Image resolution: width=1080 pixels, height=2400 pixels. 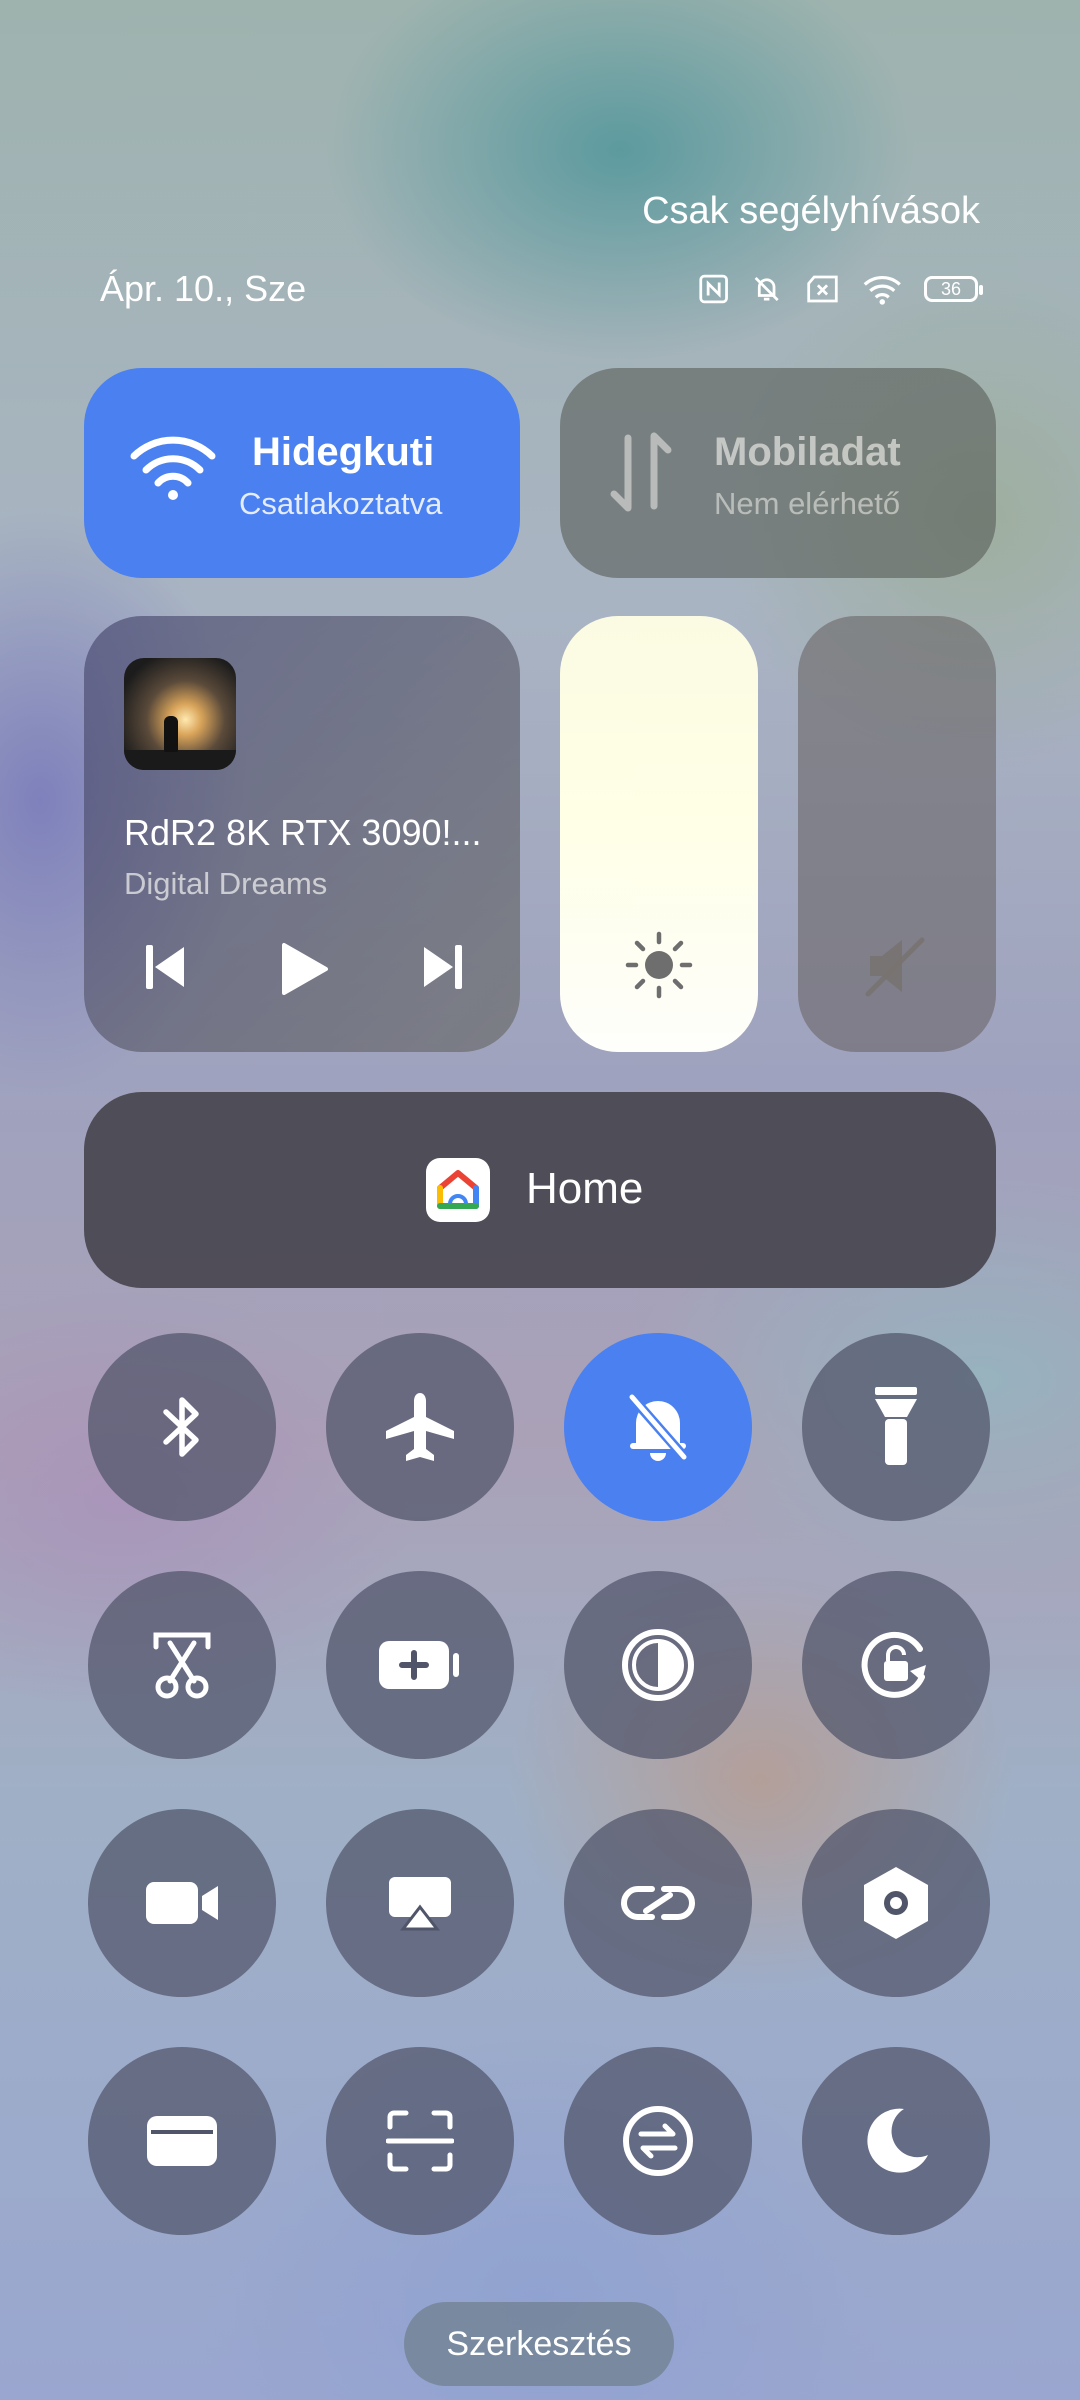 I want to click on volume-slider, so click(x=897, y=834).